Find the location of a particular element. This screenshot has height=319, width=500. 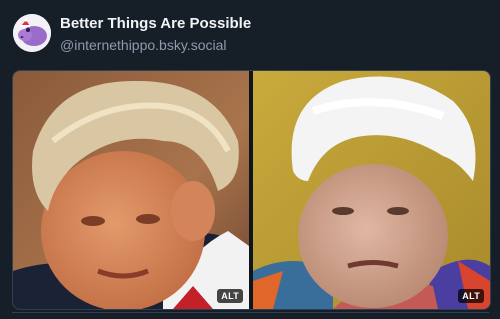

purple-hippo-icon is located at coordinates (32, 33).